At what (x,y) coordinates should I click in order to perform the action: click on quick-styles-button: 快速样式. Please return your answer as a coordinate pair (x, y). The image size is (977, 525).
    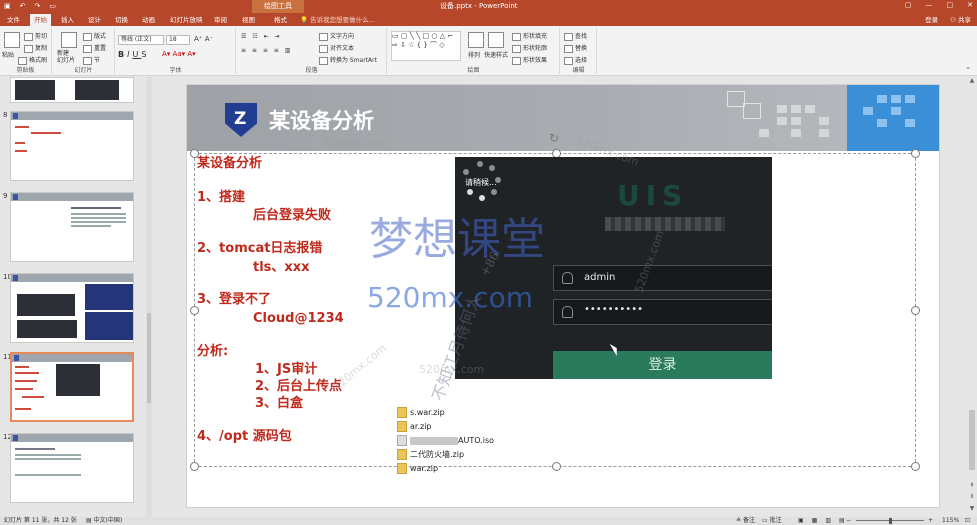
    Looking at the image, I should click on (496, 54).